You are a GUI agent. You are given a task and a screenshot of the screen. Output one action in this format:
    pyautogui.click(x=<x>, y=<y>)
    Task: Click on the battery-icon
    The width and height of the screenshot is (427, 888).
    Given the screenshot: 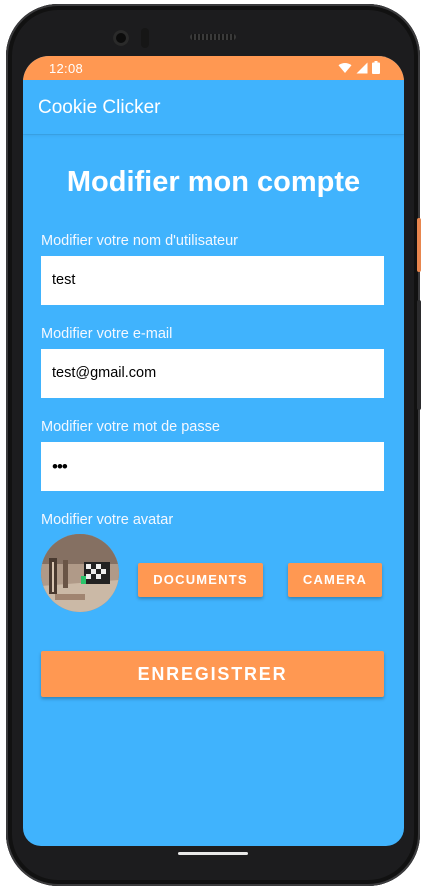 What is the action you would take?
    pyautogui.click(x=376, y=67)
    